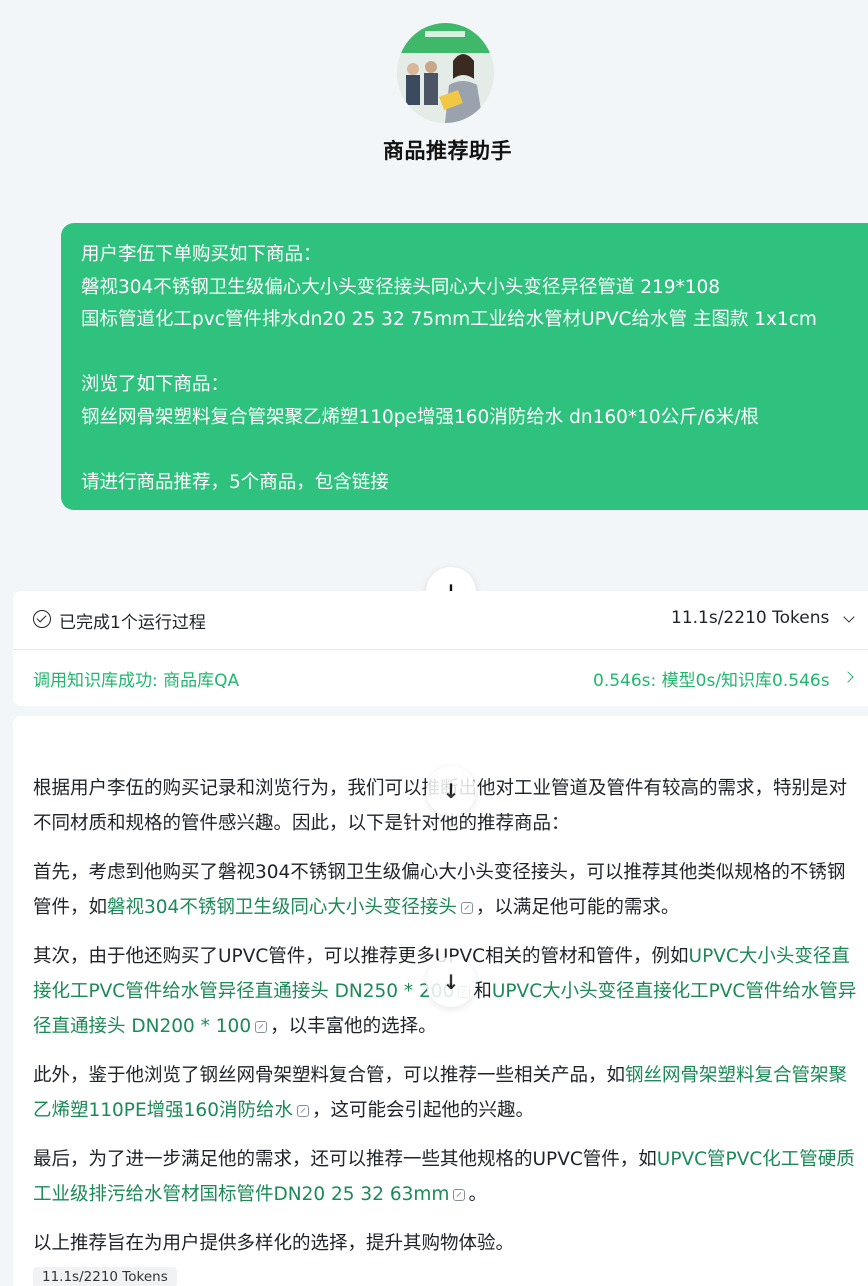  I want to click on run-status-label: 已完成1个运行过程, so click(132, 623).